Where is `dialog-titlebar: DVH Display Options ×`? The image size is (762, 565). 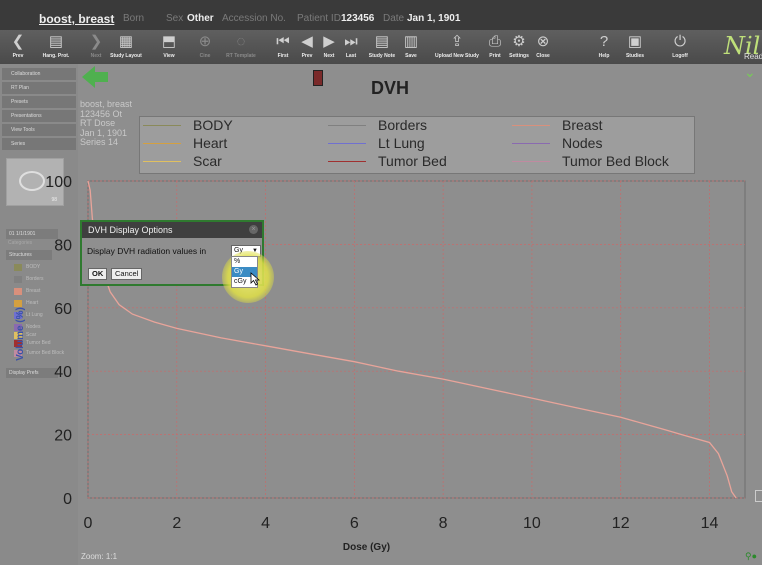
dialog-titlebar: DVH Display Options × is located at coordinates (172, 230).